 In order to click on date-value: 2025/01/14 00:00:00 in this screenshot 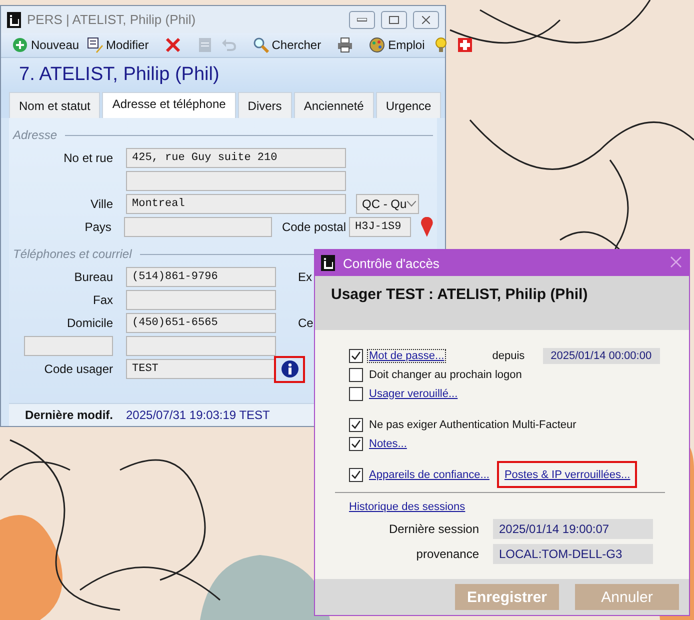, I will do `click(601, 356)`.